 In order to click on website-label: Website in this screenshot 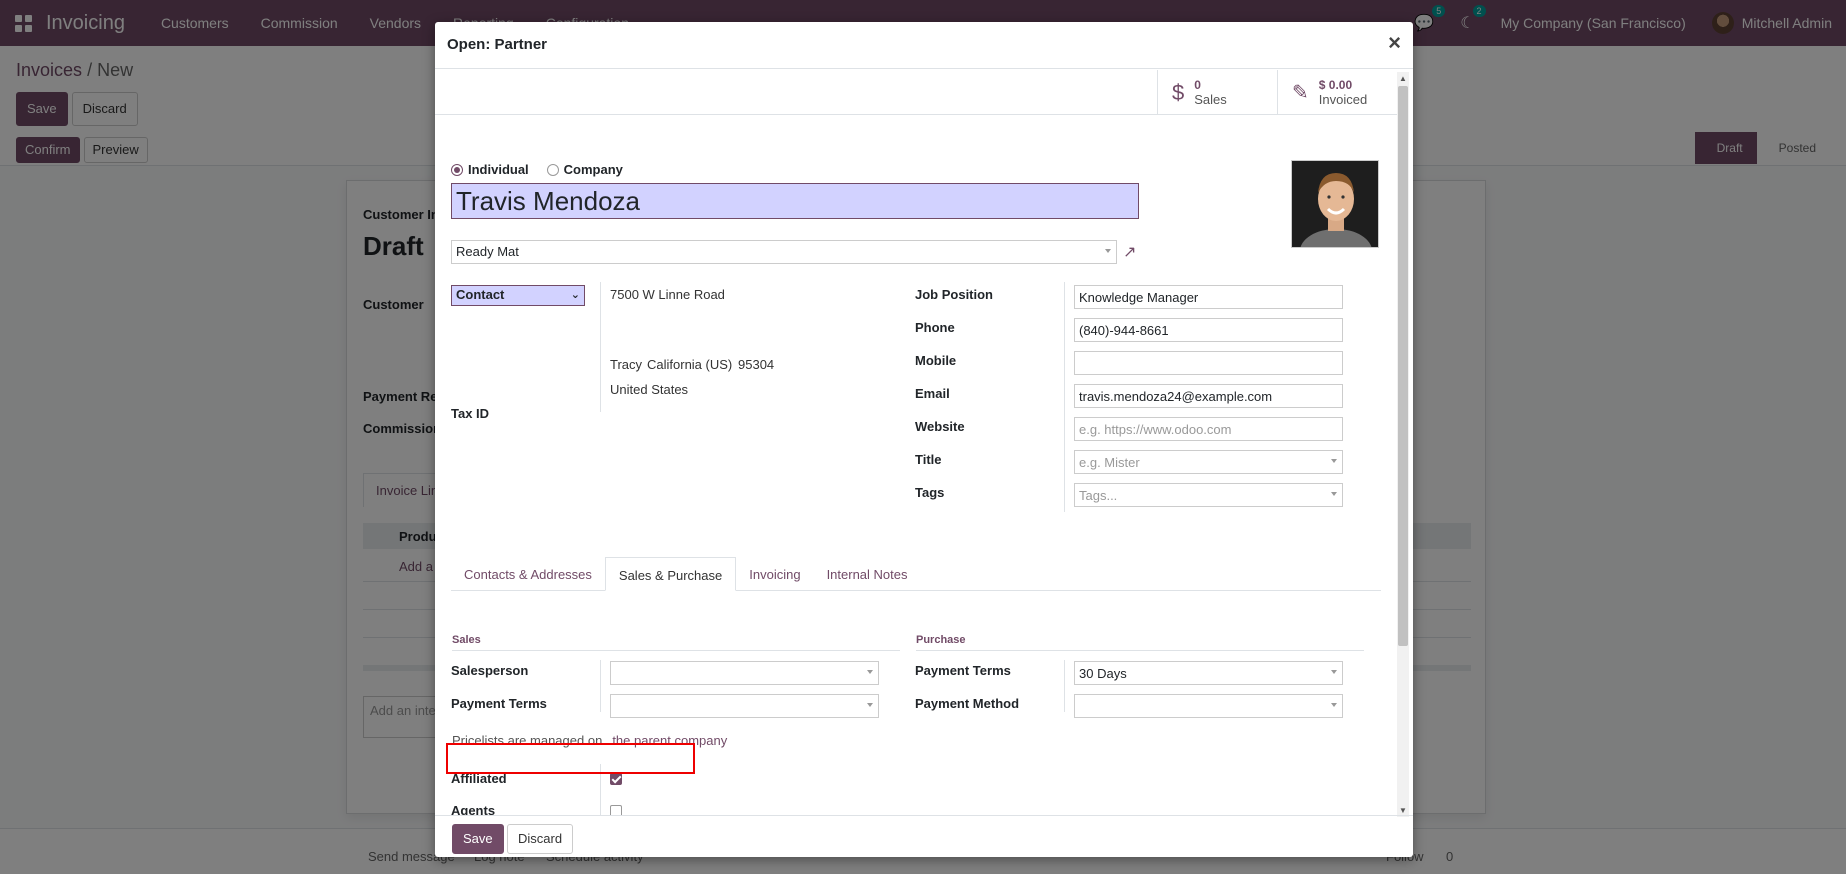, I will do `click(940, 426)`.